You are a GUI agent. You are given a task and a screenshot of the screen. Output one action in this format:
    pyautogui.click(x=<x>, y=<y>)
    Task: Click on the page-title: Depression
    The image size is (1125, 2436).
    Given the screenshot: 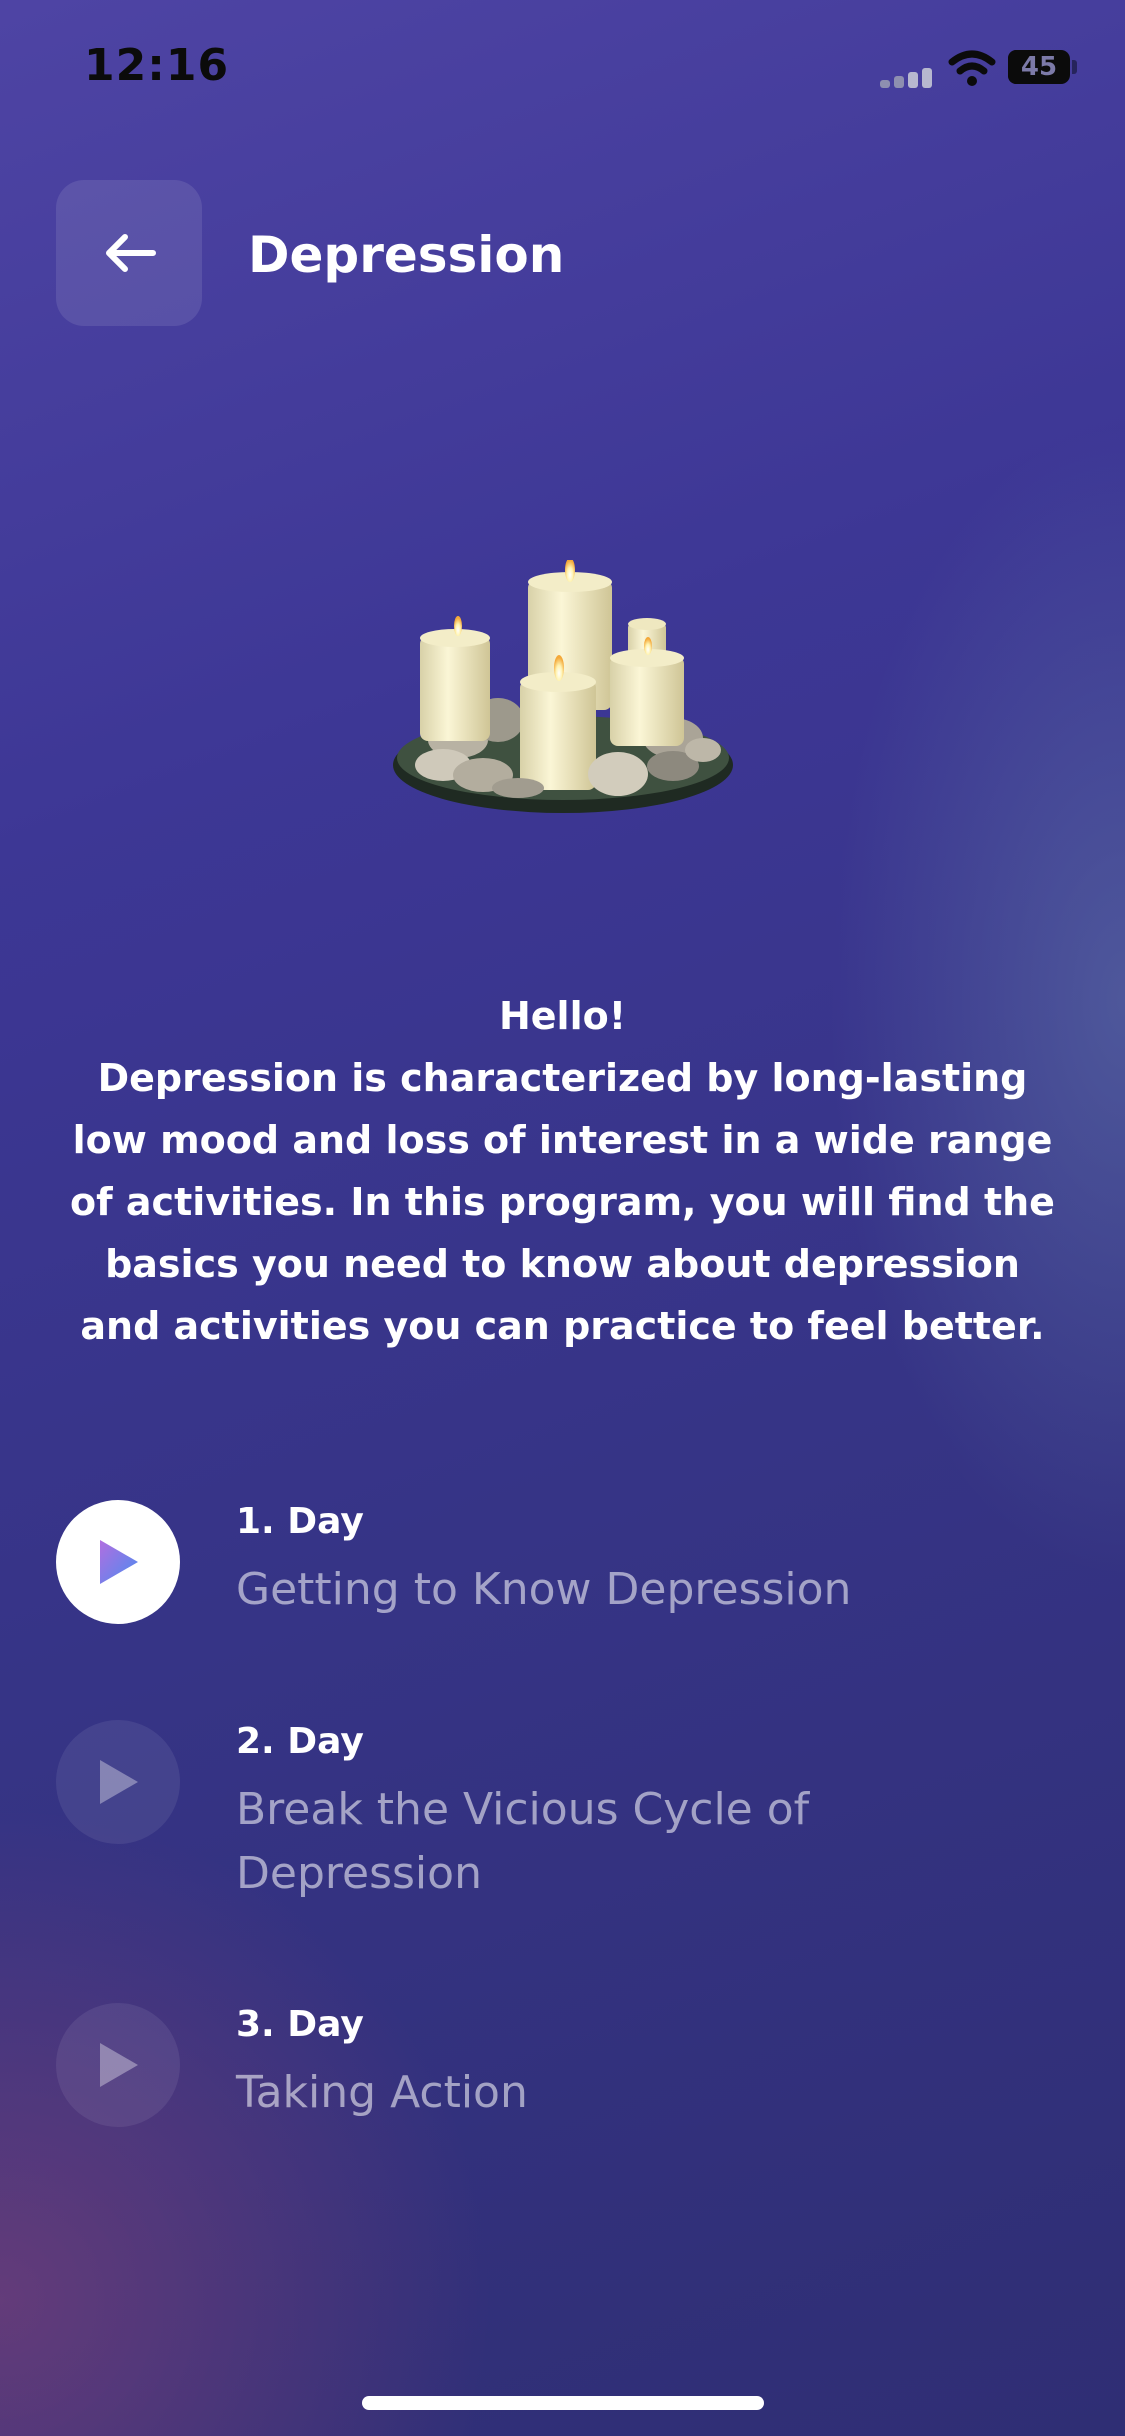 What is the action you would take?
    pyautogui.click(x=406, y=255)
    